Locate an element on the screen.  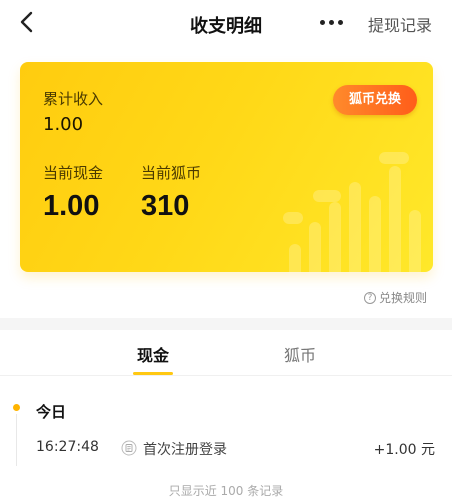
tab-cash: 现金 is located at coordinates (153, 354).